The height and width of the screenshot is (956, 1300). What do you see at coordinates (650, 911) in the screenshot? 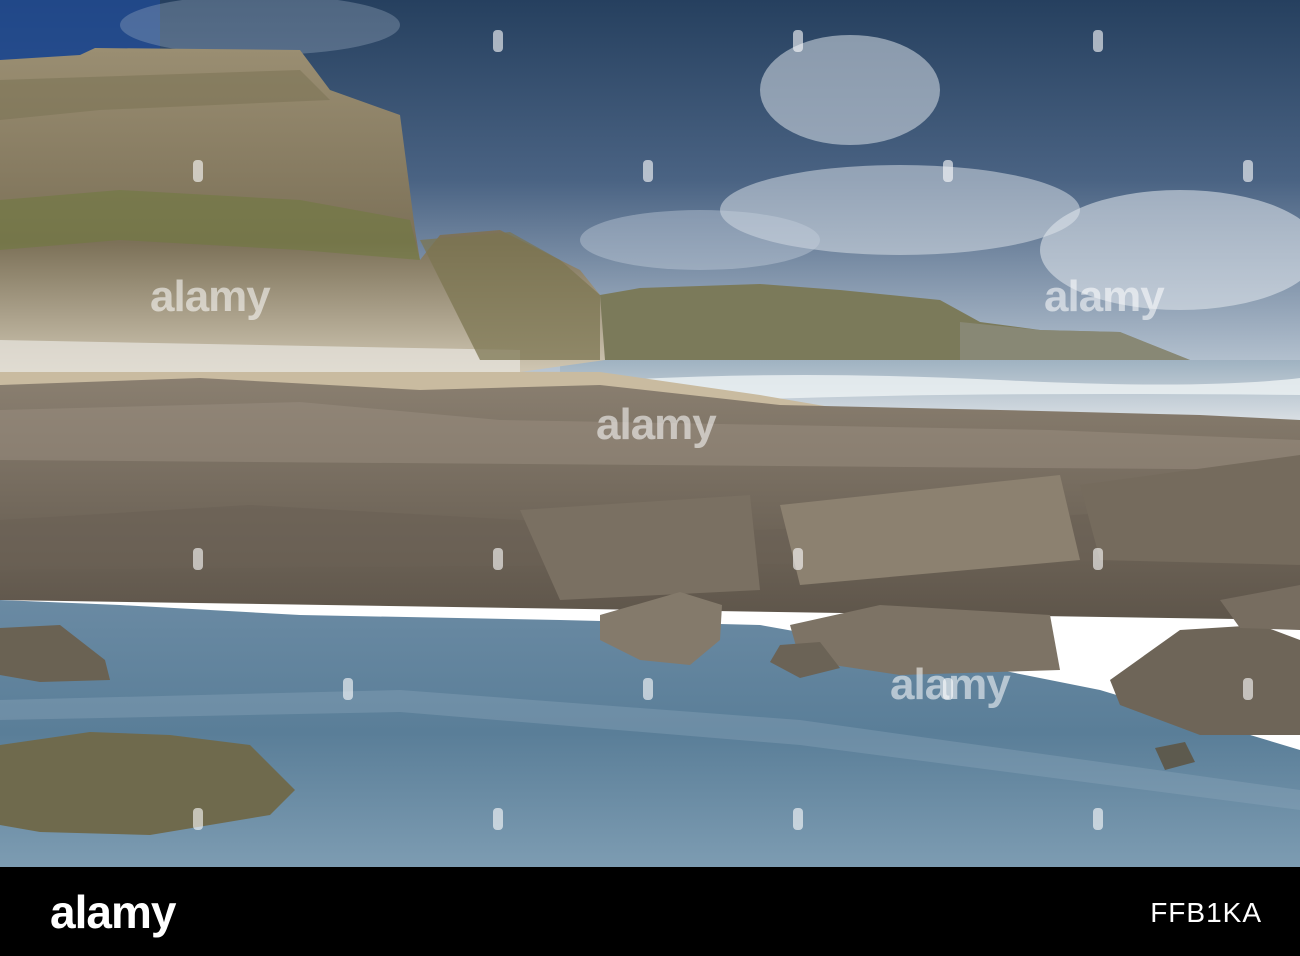
I see `footer-bar: alamy FFB1KA` at bounding box center [650, 911].